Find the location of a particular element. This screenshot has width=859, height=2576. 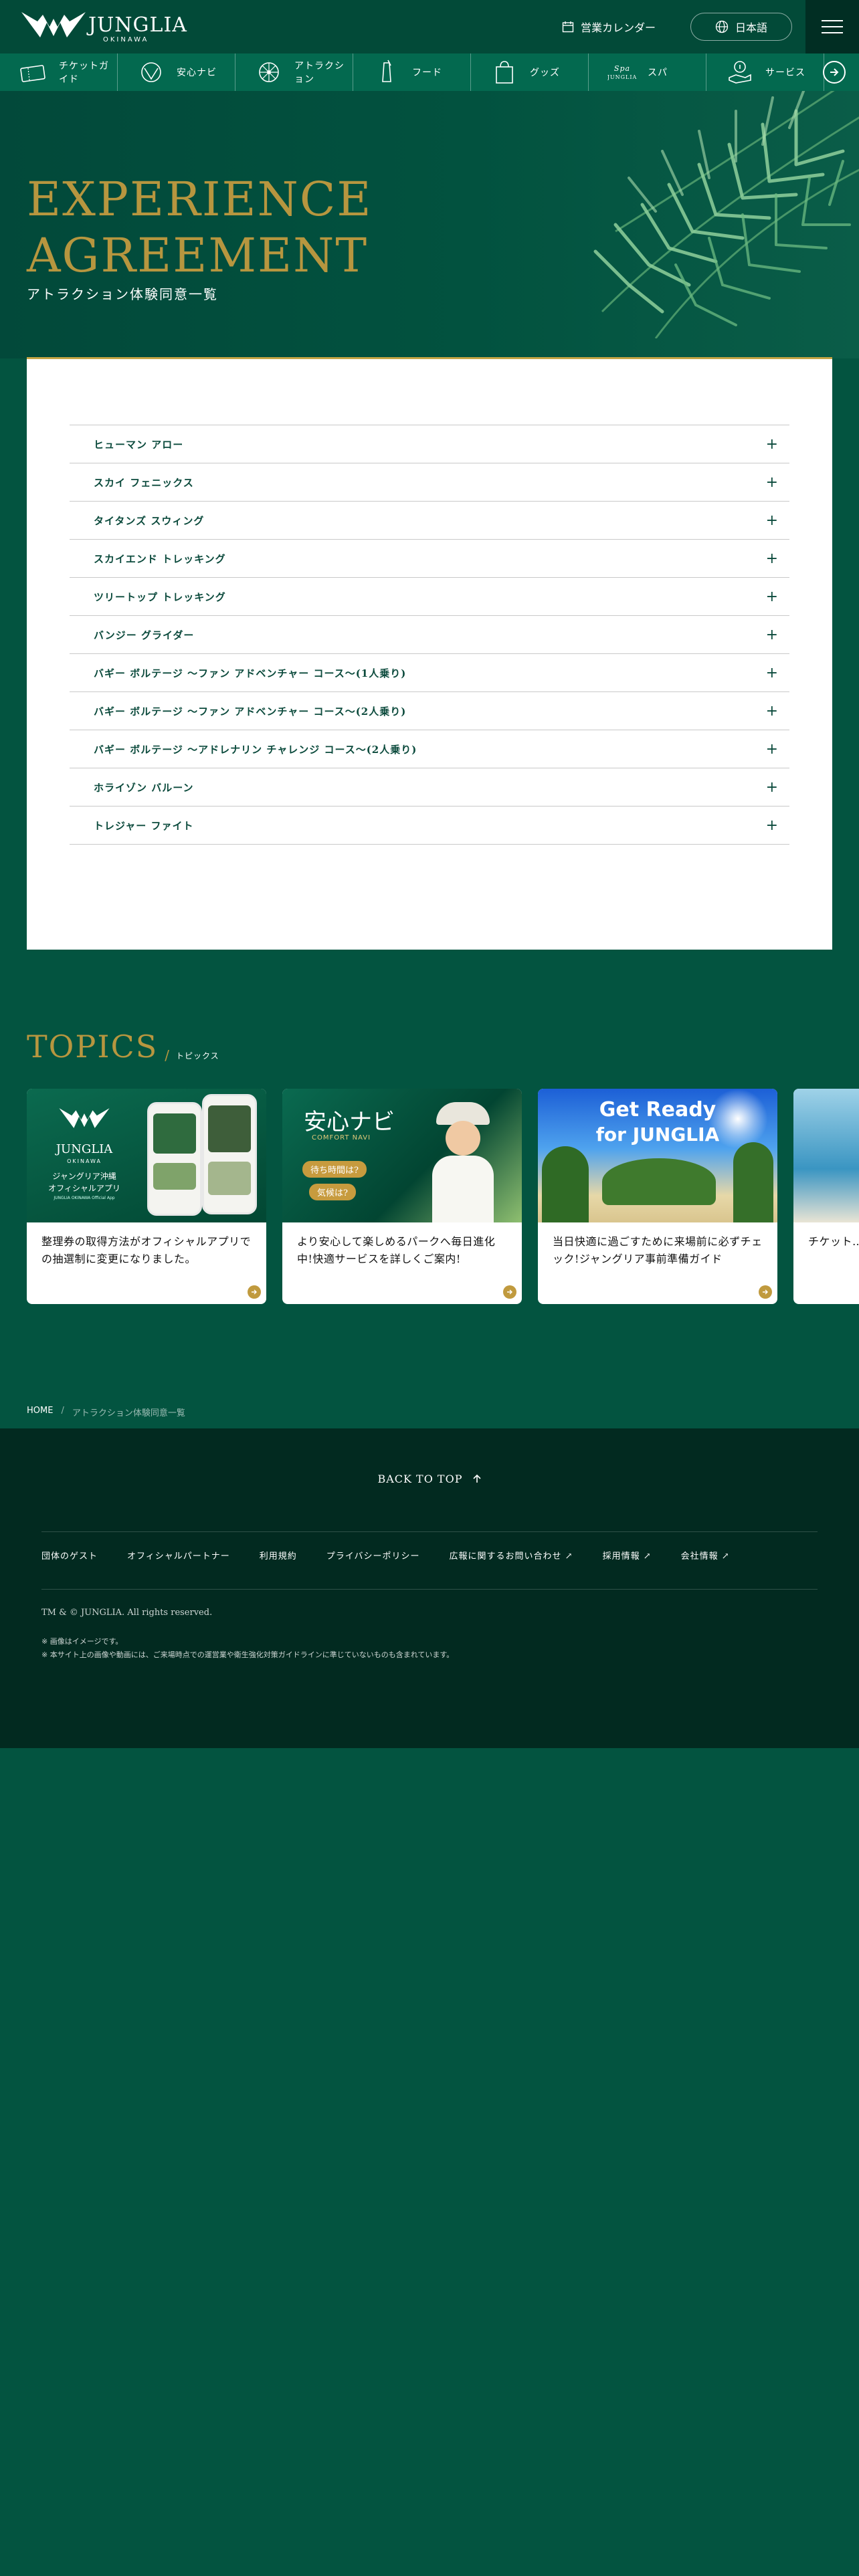

footer-divider is located at coordinates (429, 1590).